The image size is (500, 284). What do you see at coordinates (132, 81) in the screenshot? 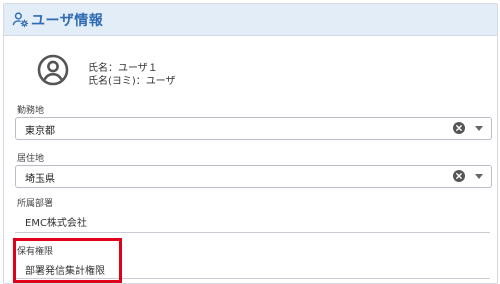
I see `user-name-kana: 氏名(ヨミ)：ユーザ` at bounding box center [132, 81].